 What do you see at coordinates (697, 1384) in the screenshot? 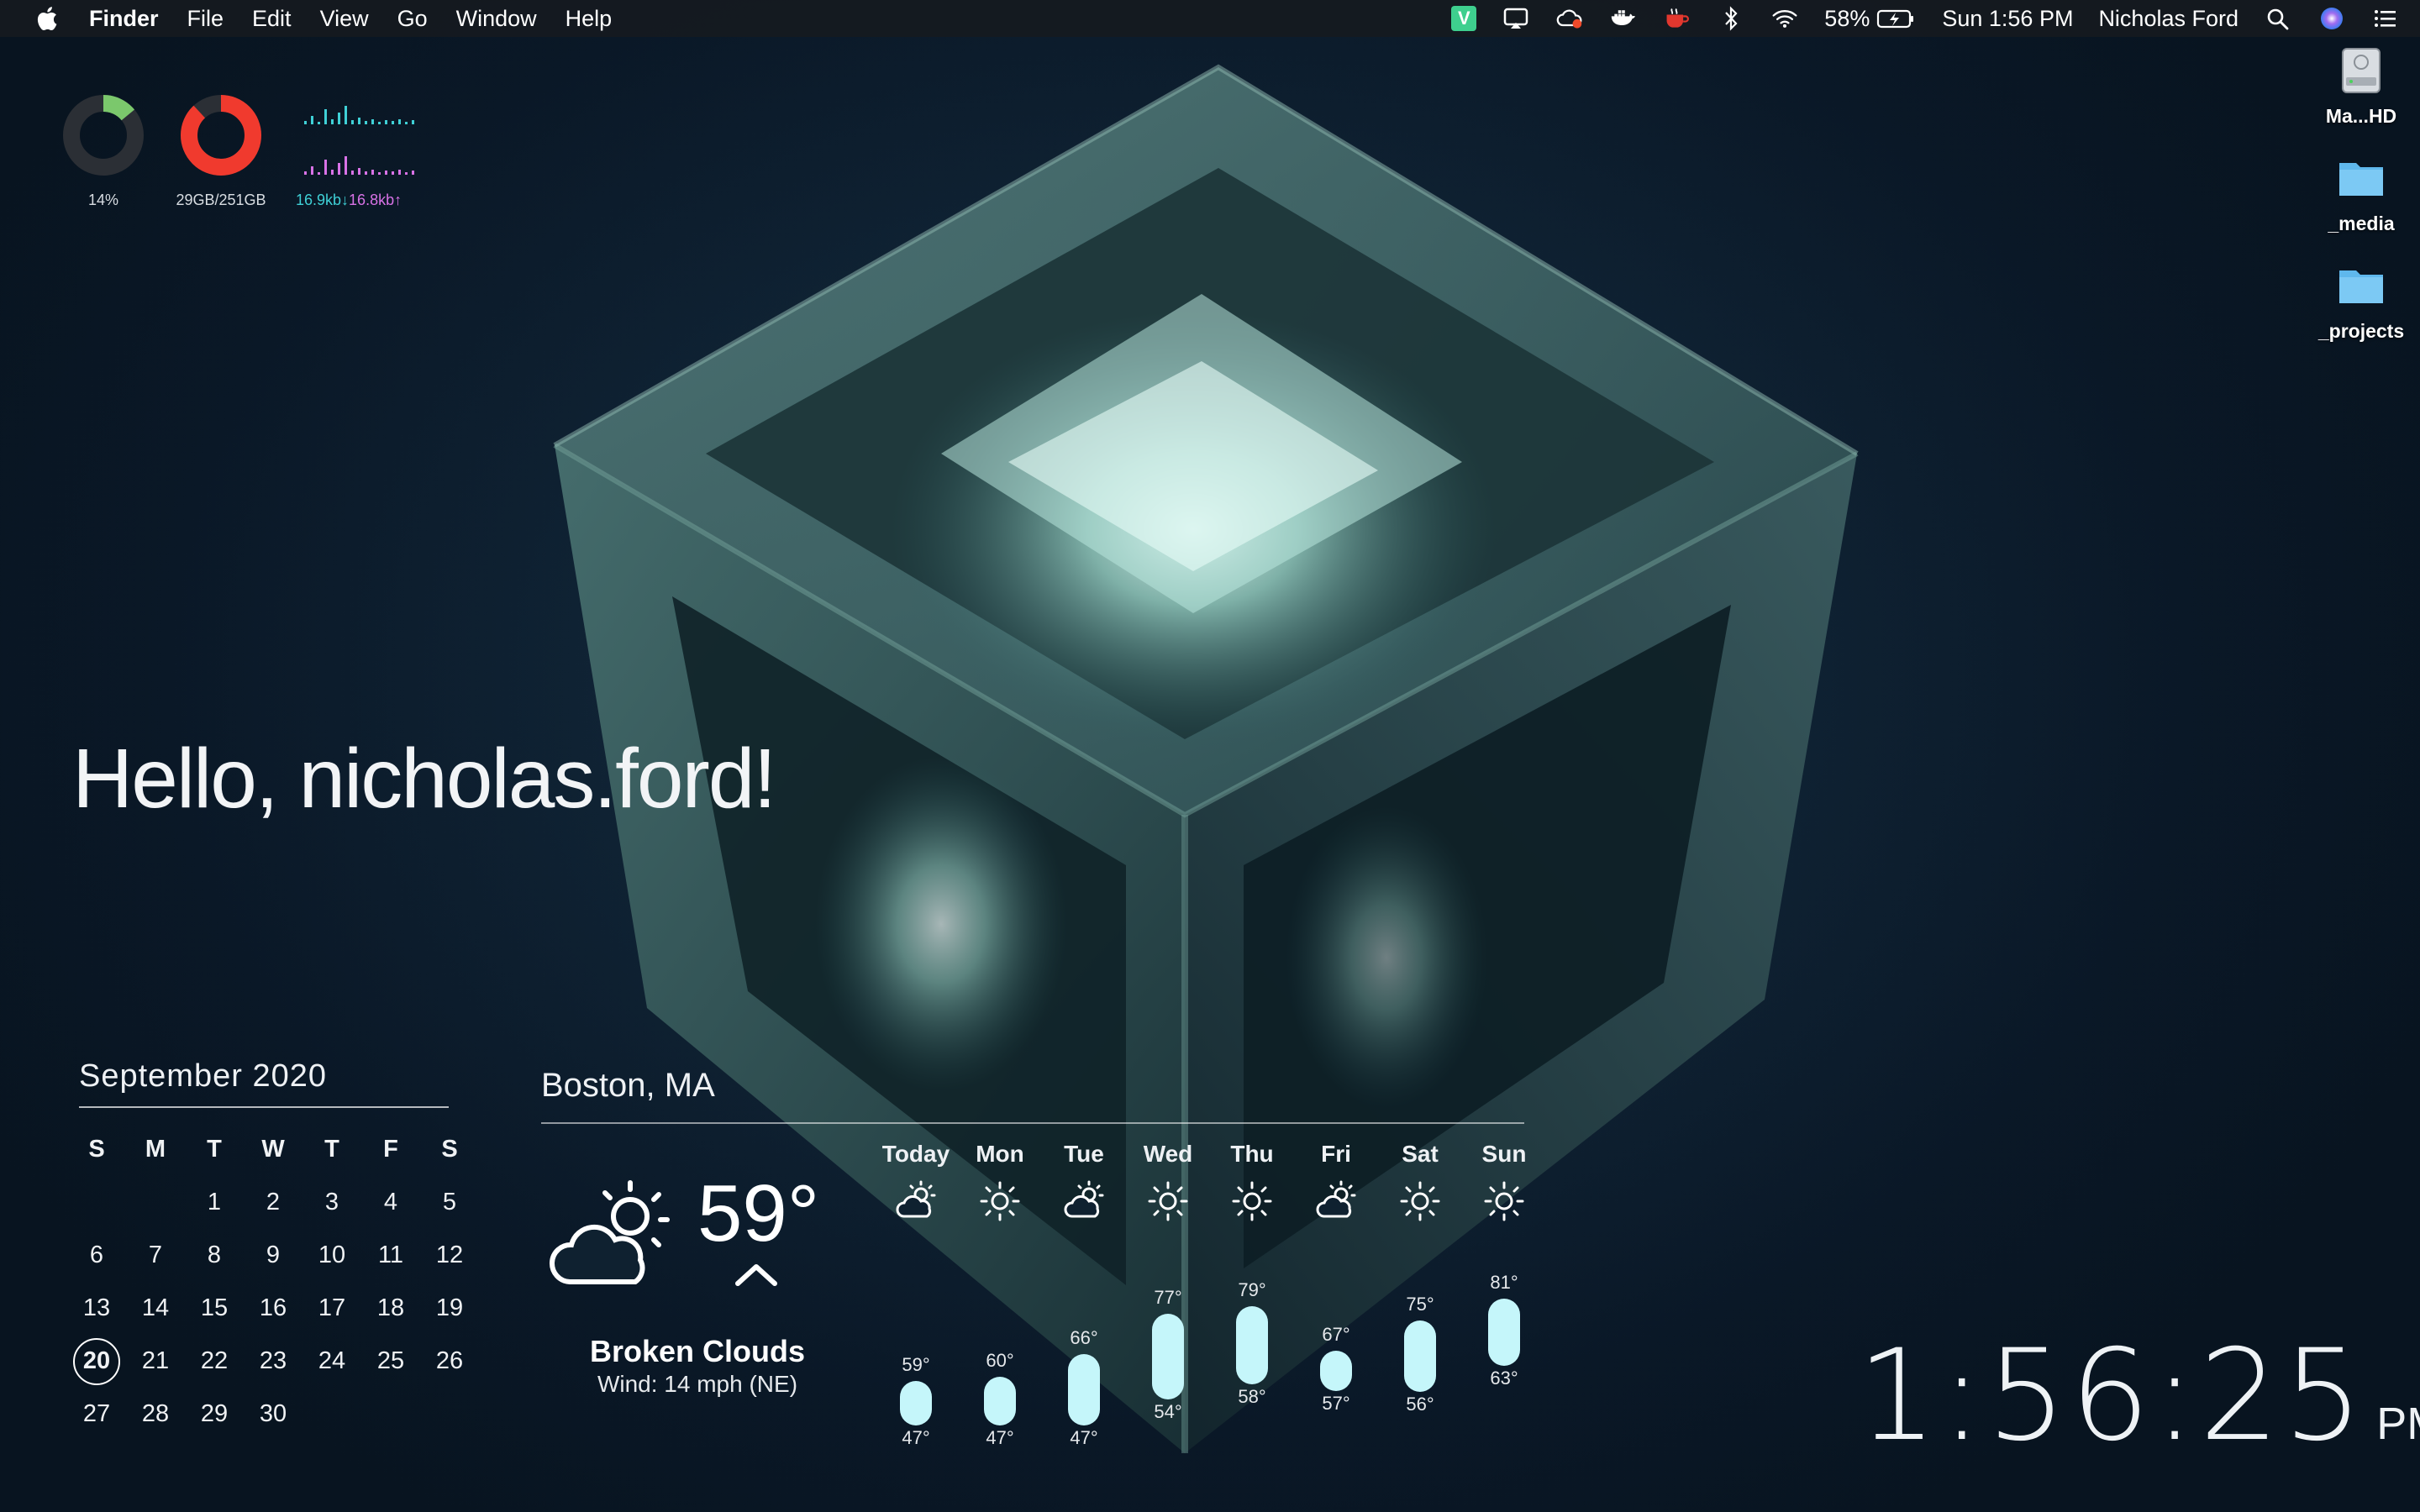
I see `weather-wind: Wind: 14 mph (NE)` at bounding box center [697, 1384].